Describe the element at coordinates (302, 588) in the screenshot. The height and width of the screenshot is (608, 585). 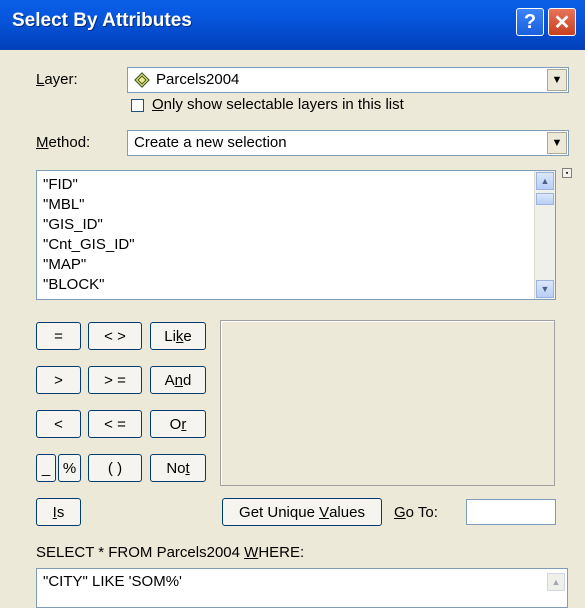
I see `sql-expression-field: "CITY" LIKE 'SOM%' ▲` at that location.